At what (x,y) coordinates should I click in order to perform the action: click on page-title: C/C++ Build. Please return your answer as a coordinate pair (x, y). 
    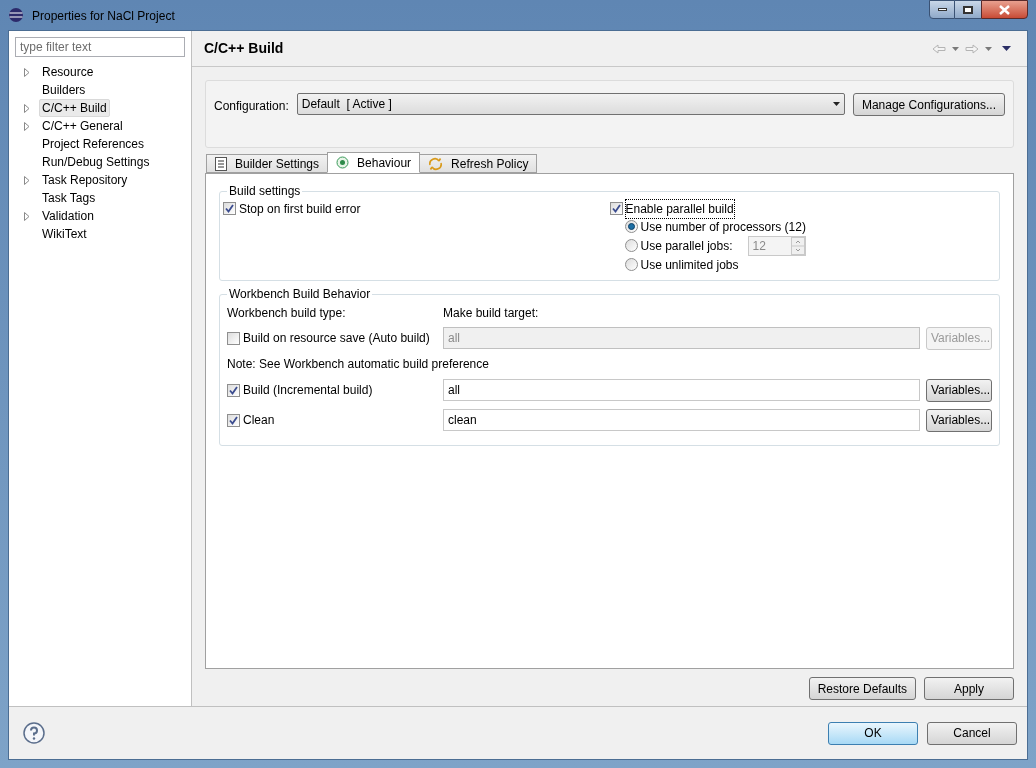
    Looking at the image, I should click on (244, 48).